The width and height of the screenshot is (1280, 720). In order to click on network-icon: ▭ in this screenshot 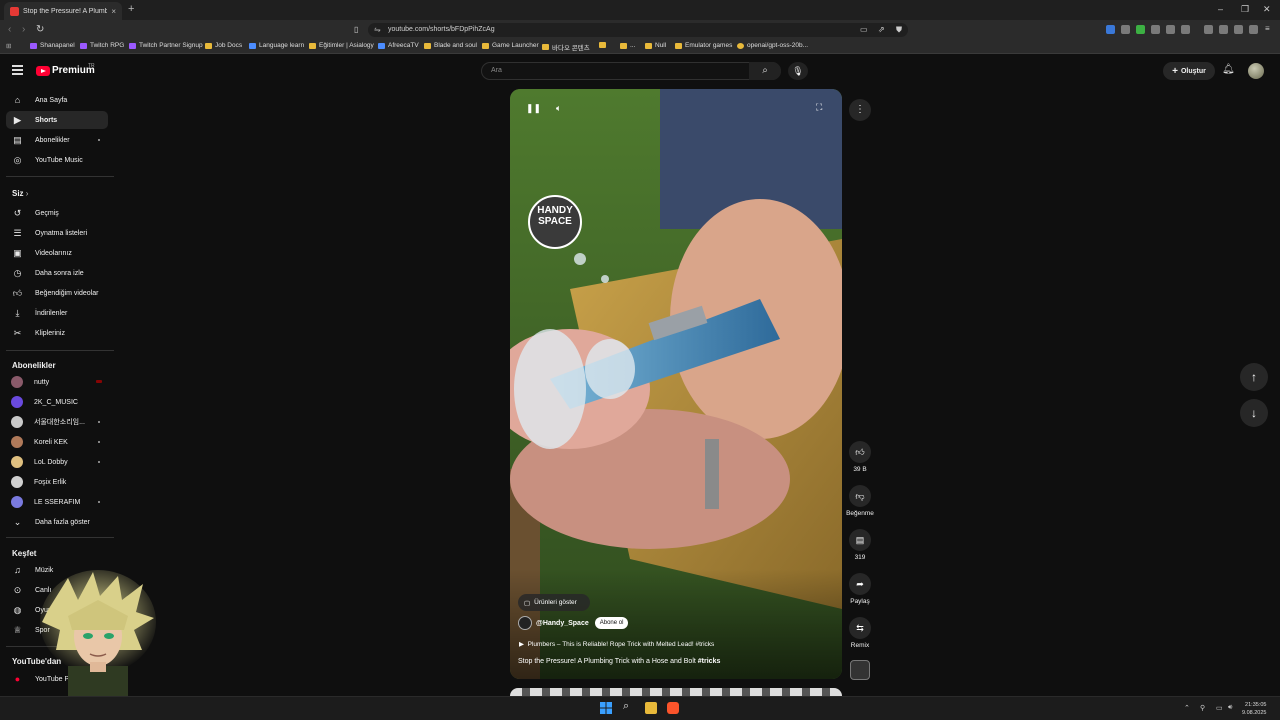, I will do `click(1219, 708)`.